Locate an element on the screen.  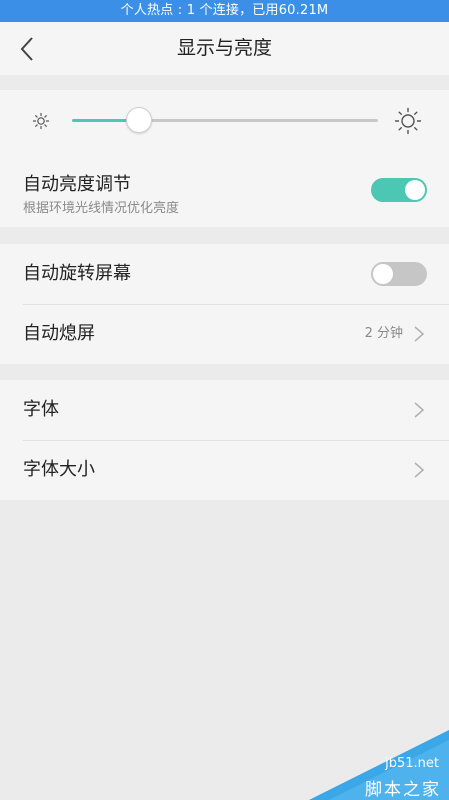
font-title: 字体 is located at coordinates (41, 409).